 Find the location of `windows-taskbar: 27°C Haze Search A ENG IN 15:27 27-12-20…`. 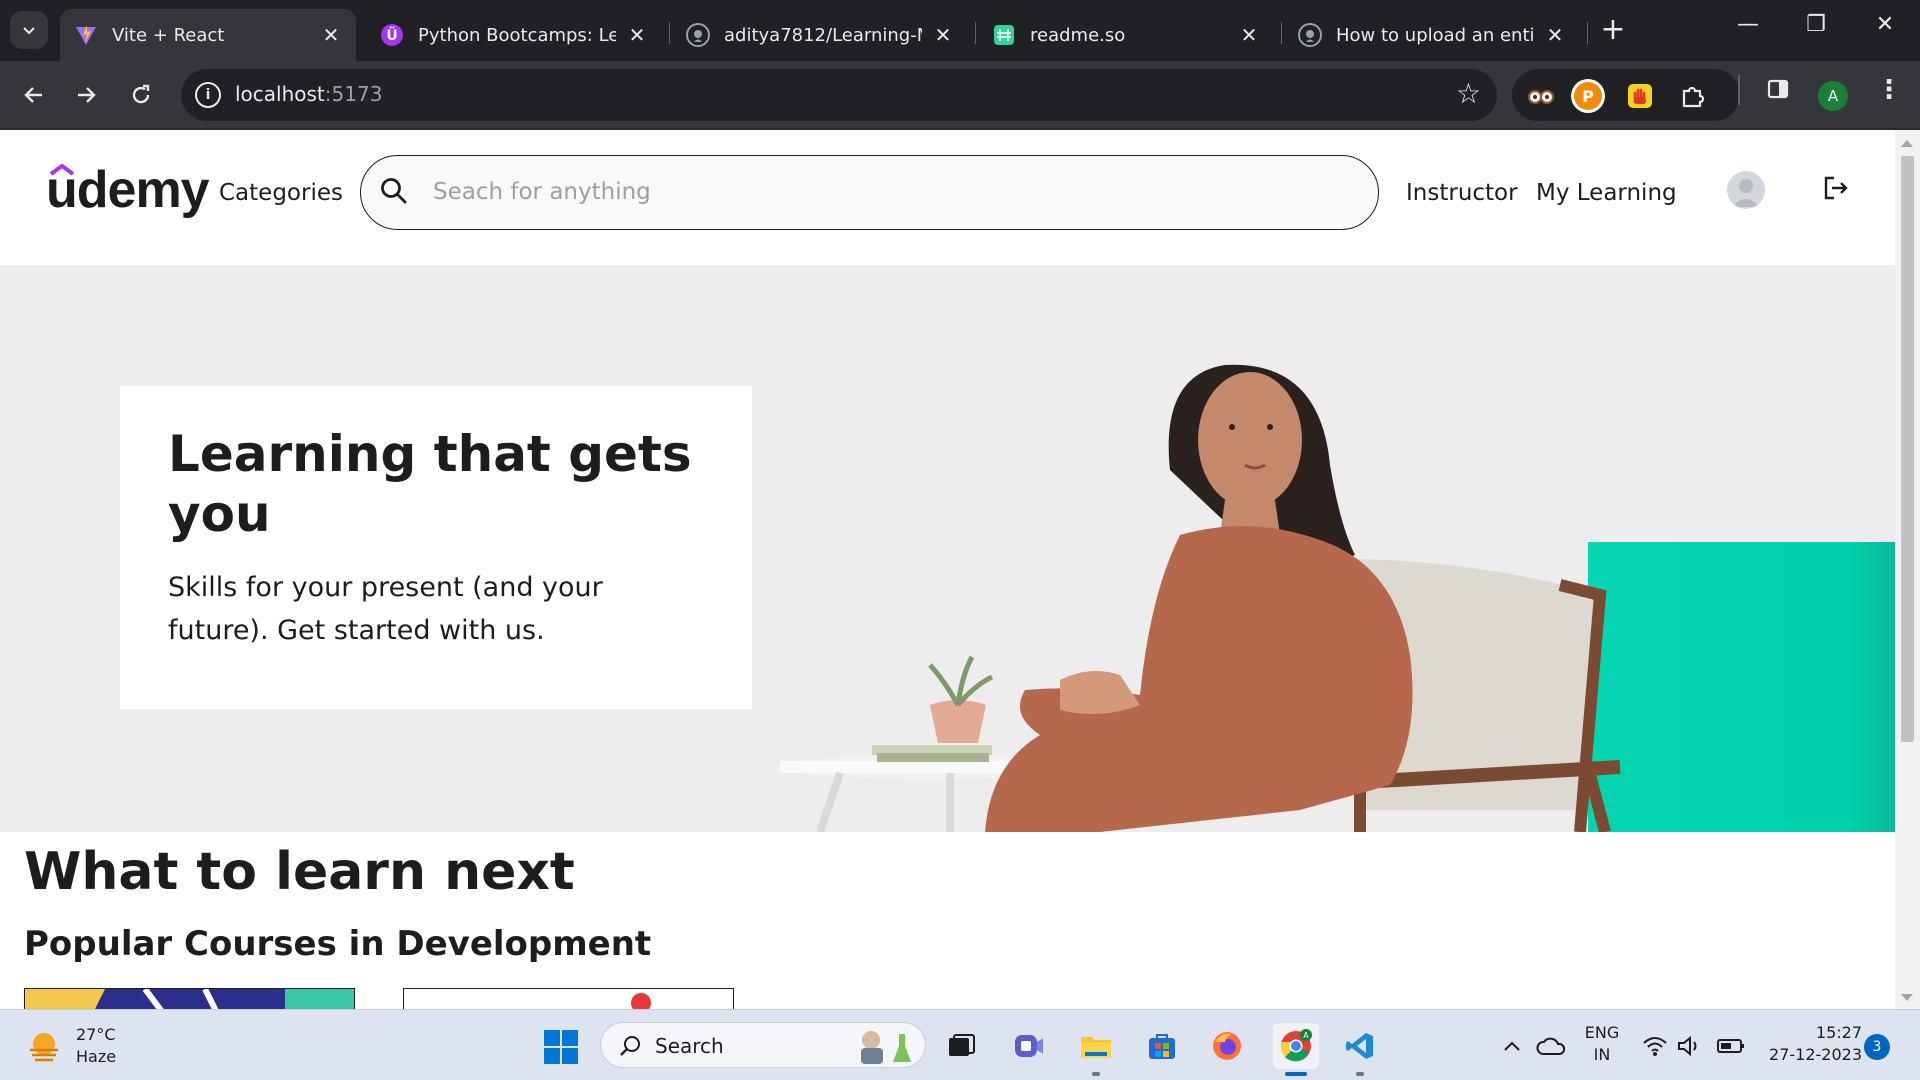

windows-taskbar: 27°C Haze Search A ENG IN 15:27 27-12-20… is located at coordinates (960, 1044).